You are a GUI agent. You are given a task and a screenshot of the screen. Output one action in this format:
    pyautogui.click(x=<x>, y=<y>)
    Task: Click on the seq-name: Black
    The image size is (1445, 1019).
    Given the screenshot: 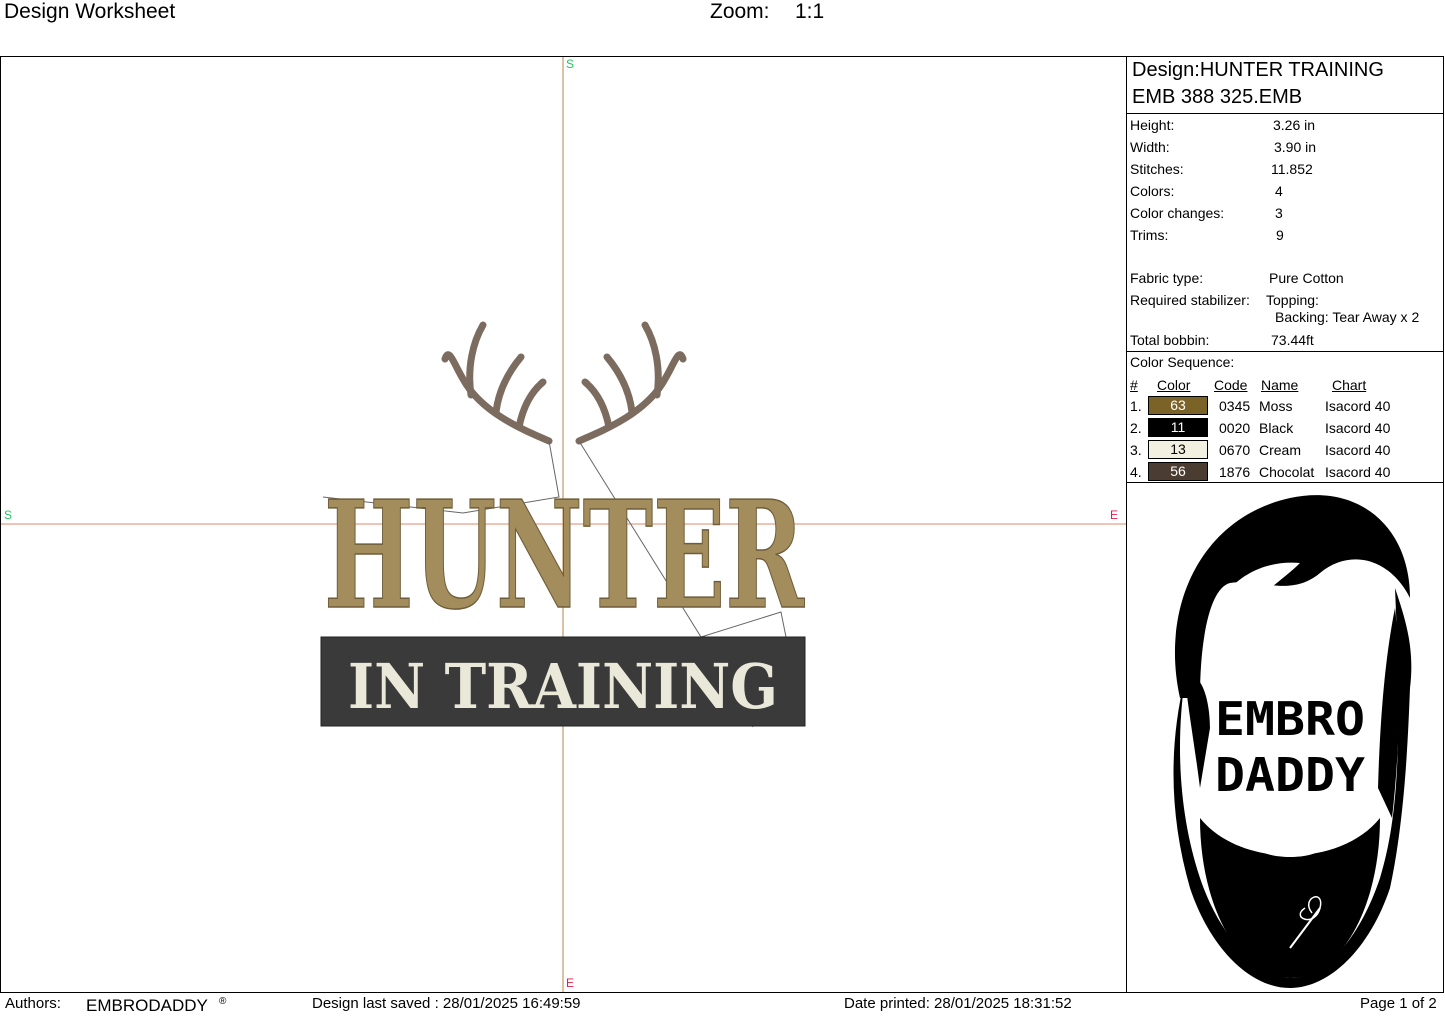 What is the action you would take?
    pyautogui.click(x=1276, y=428)
    